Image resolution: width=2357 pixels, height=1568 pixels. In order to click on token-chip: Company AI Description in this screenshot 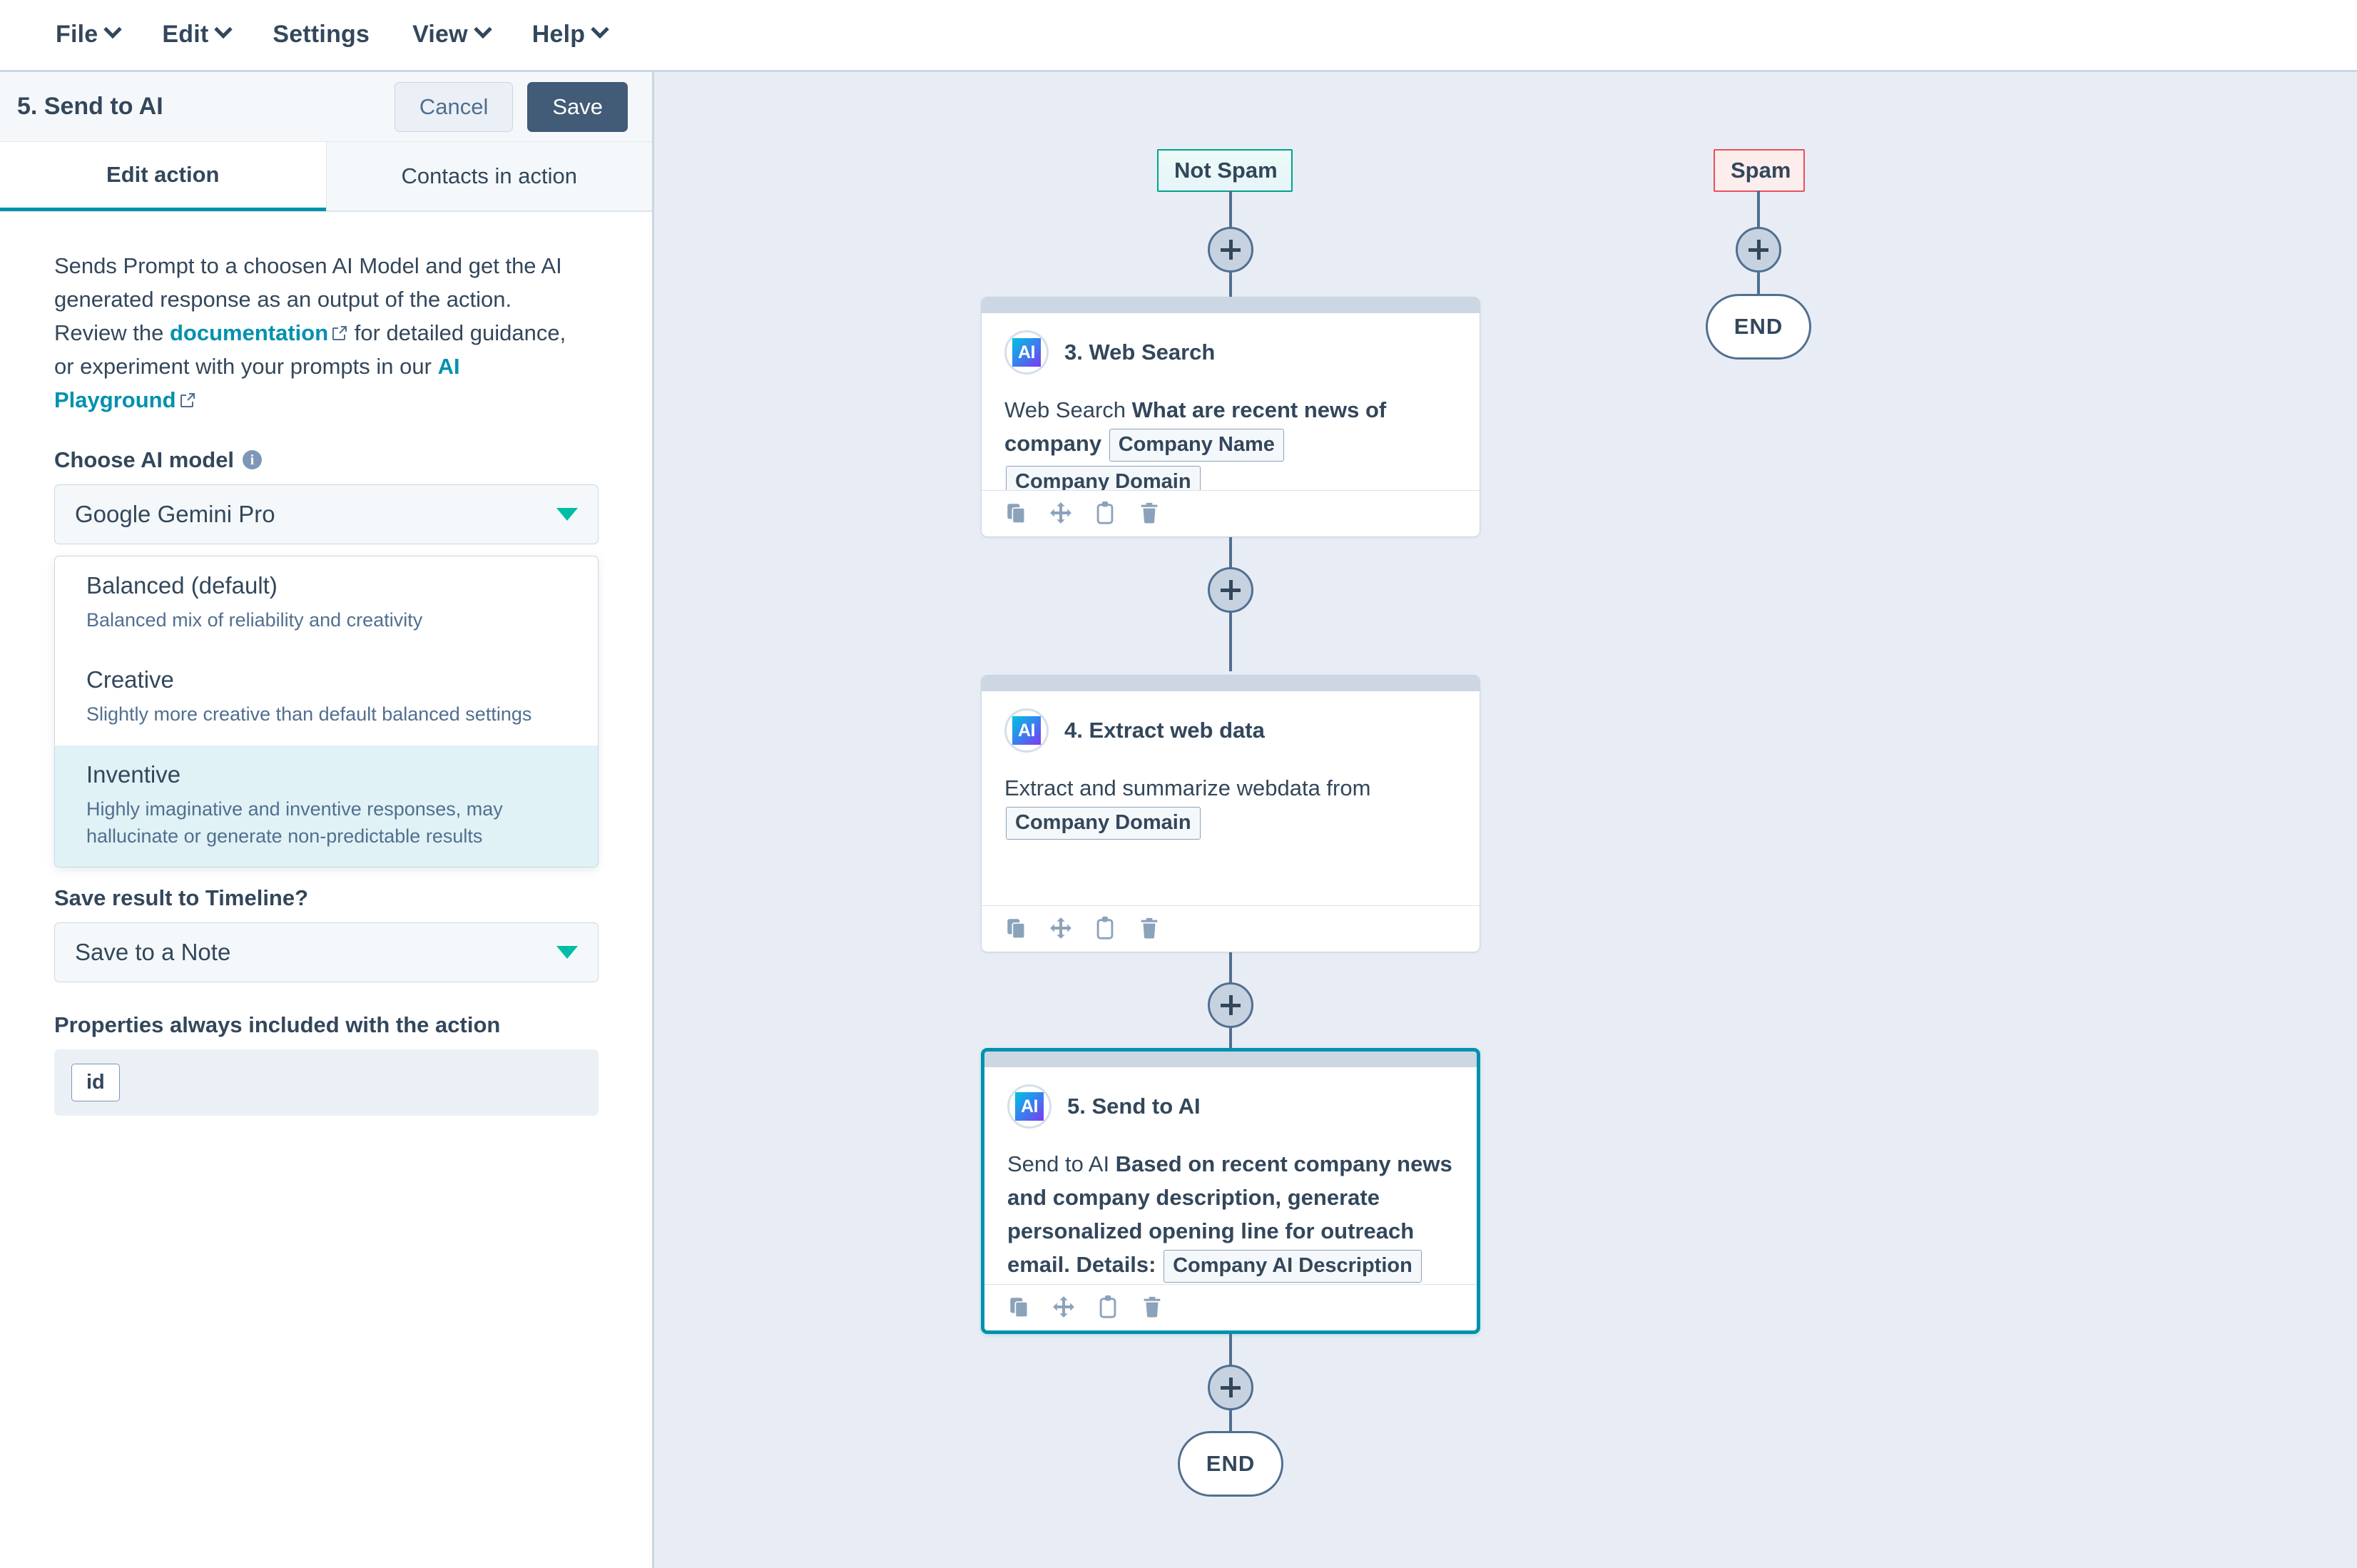, I will do `click(1293, 1266)`.